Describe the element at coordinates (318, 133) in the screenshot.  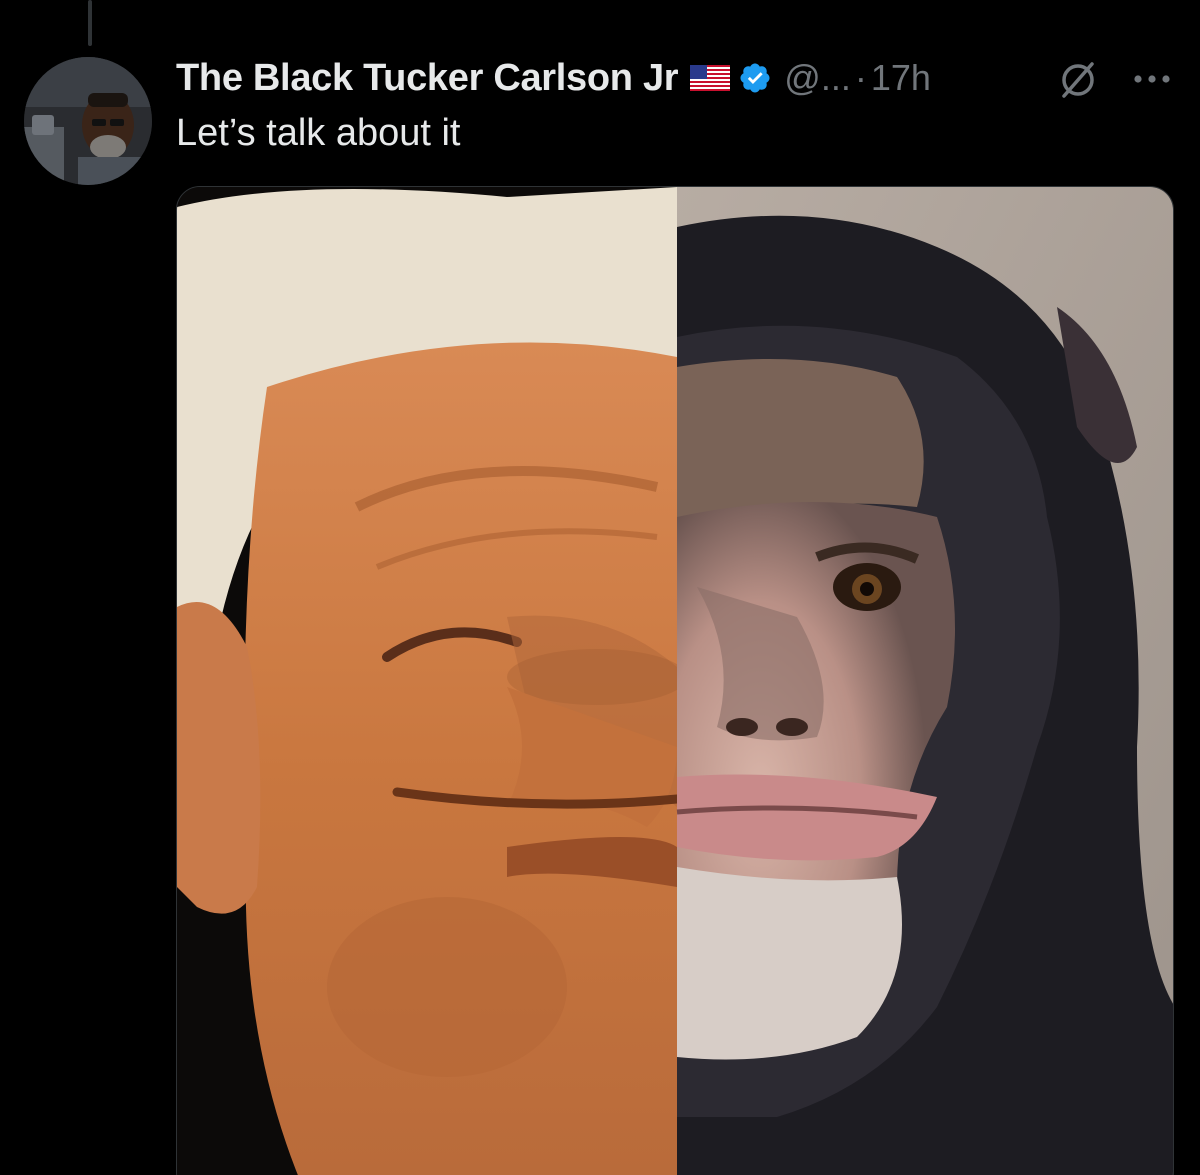
I see `tweet-text: Let’s talk about it` at that location.